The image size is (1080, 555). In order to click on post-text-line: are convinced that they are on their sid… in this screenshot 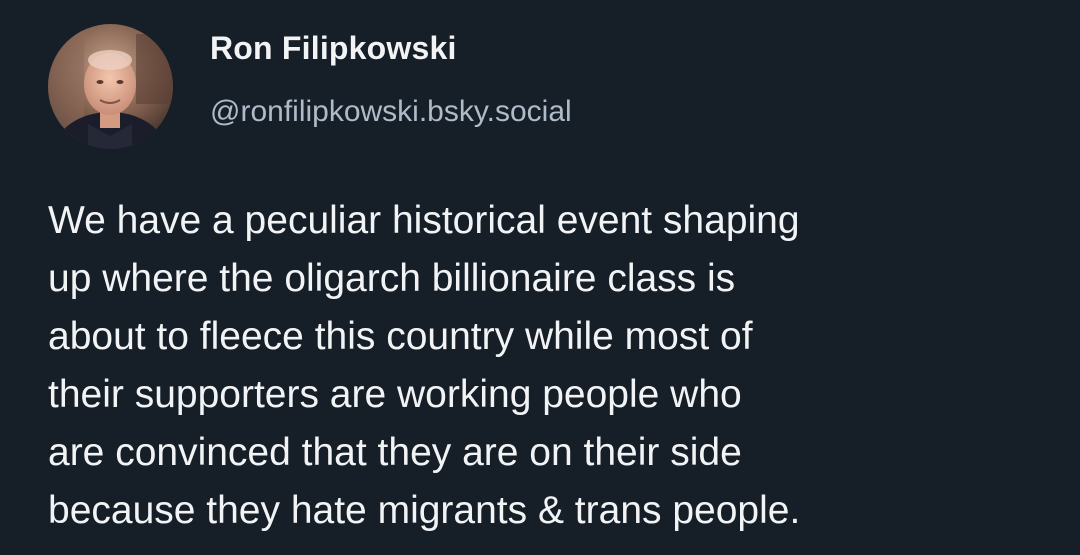, I will do `click(395, 452)`.